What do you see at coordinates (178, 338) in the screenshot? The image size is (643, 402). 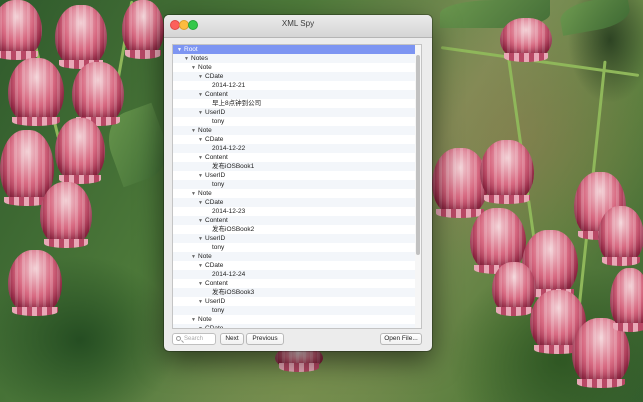 I see `search-icon` at bounding box center [178, 338].